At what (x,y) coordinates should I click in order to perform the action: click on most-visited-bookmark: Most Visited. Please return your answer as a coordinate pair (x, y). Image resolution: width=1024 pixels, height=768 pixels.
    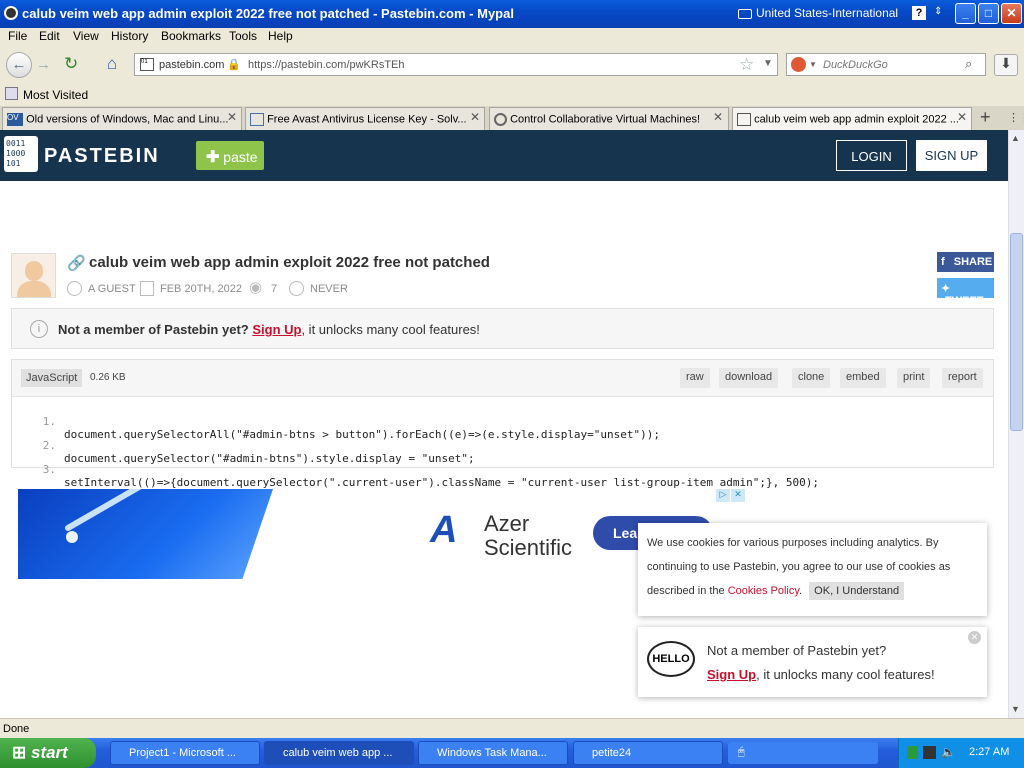
    Looking at the image, I should click on (55, 95).